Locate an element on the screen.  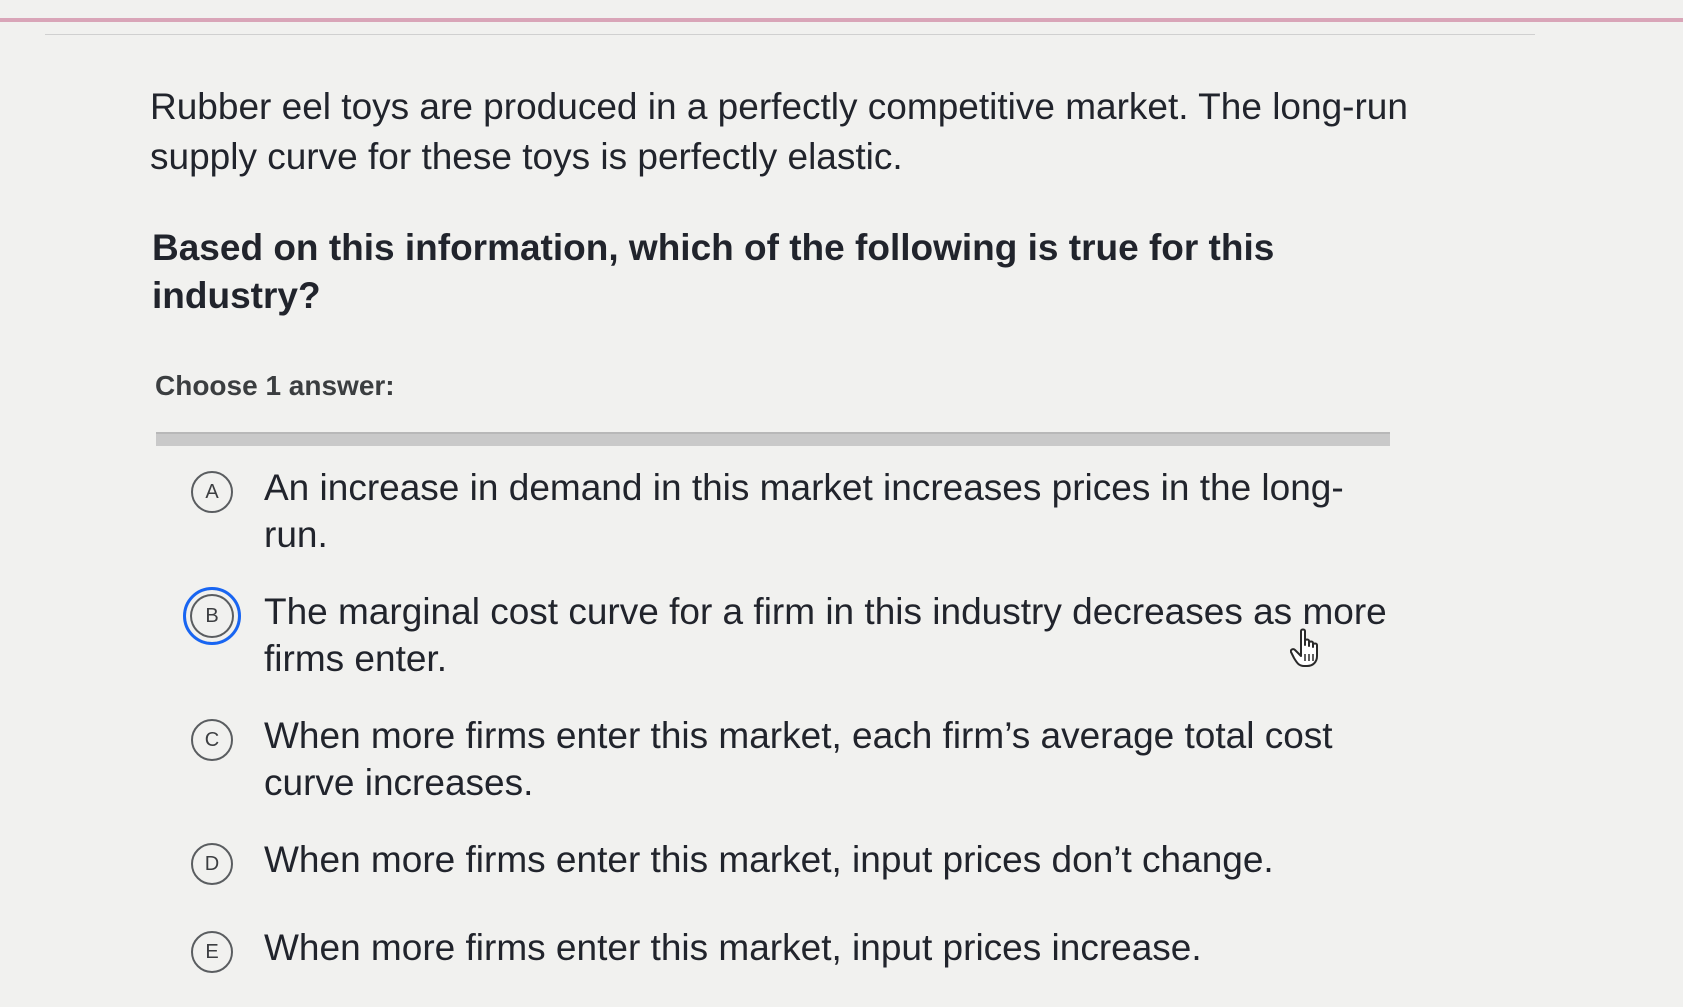
choice-a-radio: A is located at coordinates (212, 492).